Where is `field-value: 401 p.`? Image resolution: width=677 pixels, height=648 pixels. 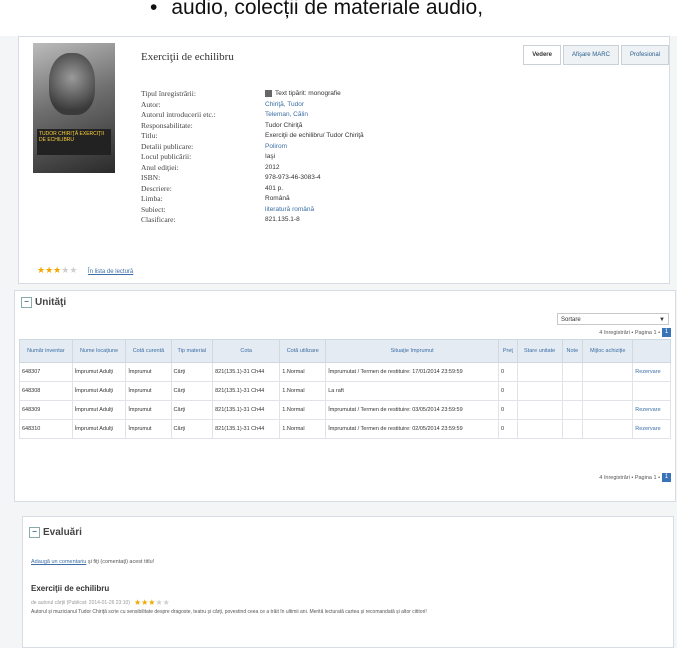
field-value: 401 p. is located at coordinates (274, 189).